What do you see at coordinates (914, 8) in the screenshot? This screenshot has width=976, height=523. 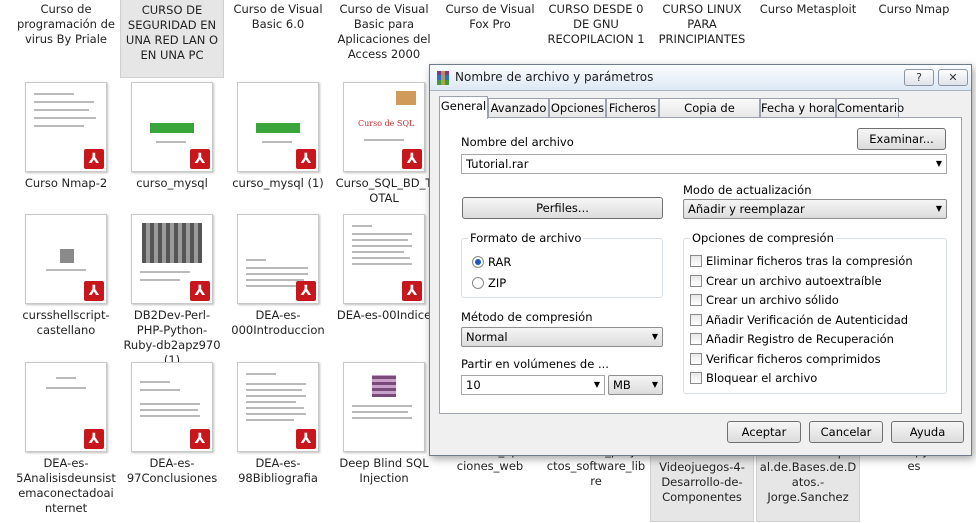 I see `file-item: Curso Nmap` at bounding box center [914, 8].